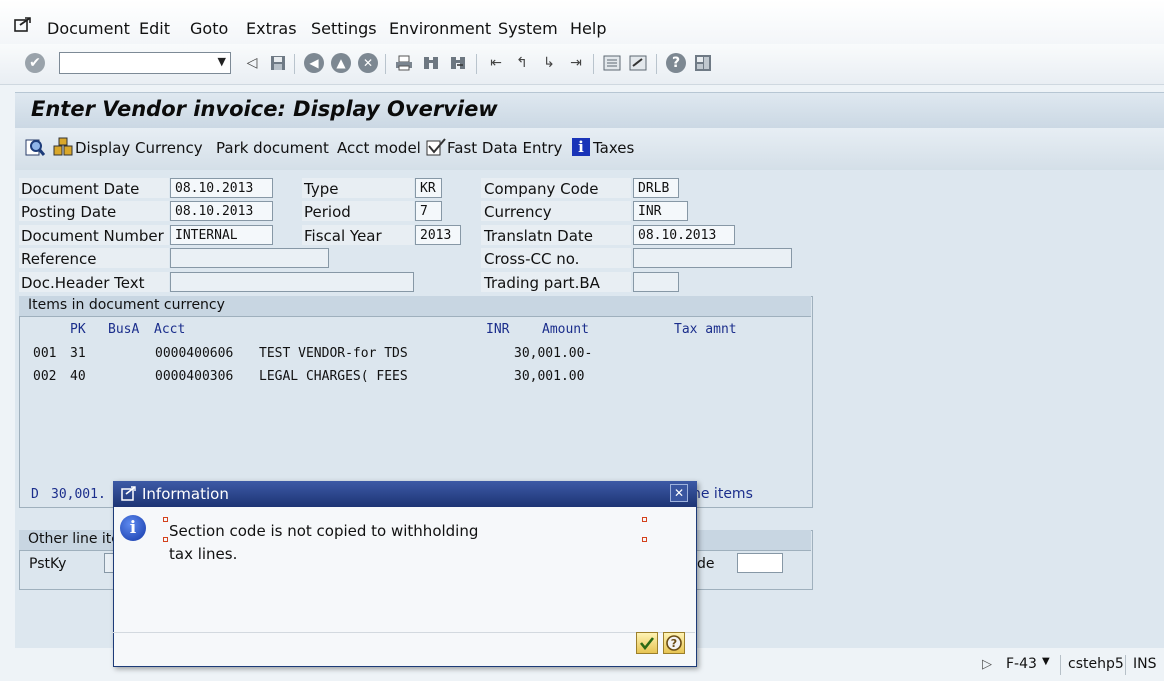 The image size is (1164, 681). I want to click on menu-settings: Settings, so click(344, 28).